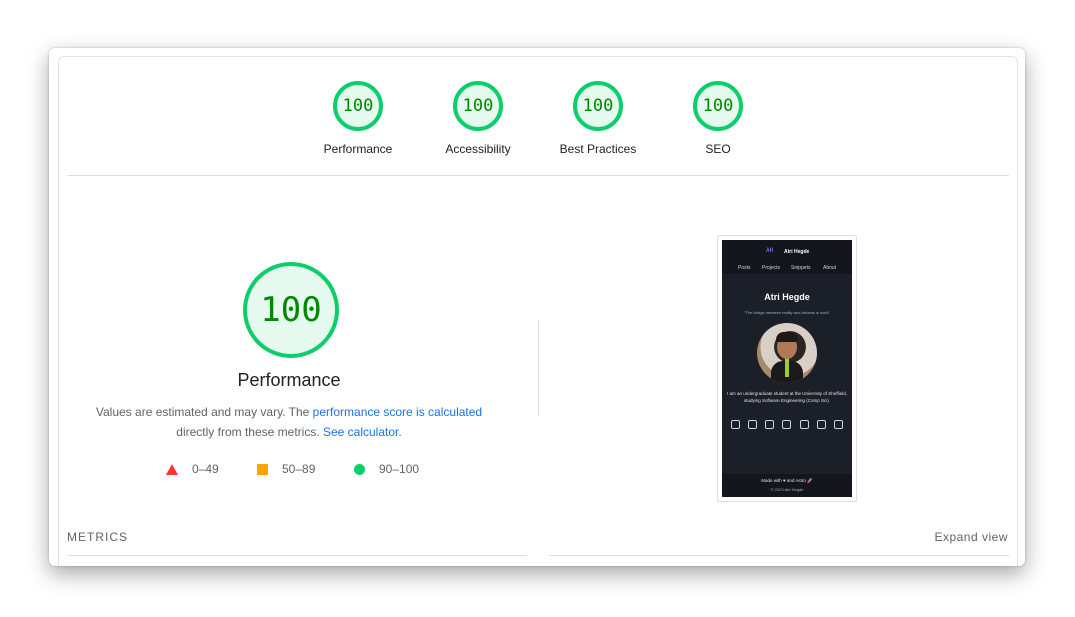 The height and width of the screenshot is (617, 1075). I want to click on site-logo: AH, so click(770, 250).